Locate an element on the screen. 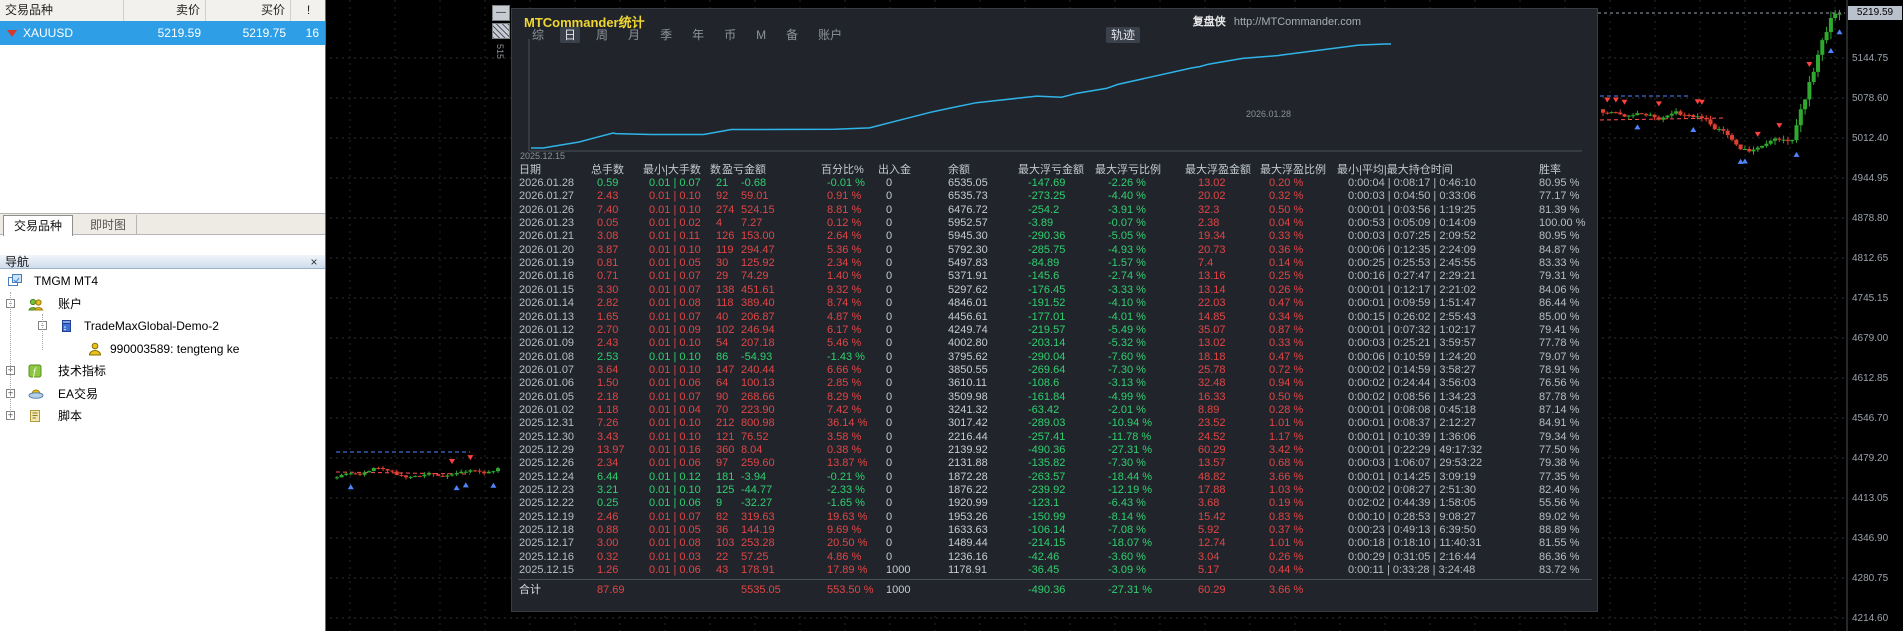 Image resolution: width=1903 pixels, height=631 pixels. table-cell: 0.28 % is located at coordinates (1286, 409).